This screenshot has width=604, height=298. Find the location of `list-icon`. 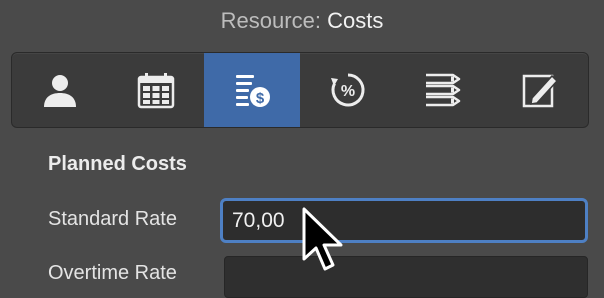

list-icon is located at coordinates (443, 90).